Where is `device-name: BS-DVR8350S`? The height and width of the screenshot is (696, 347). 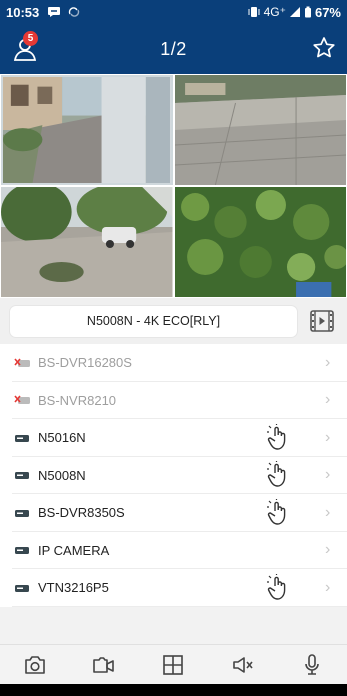 device-name: BS-DVR8350S is located at coordinates (81, 513).